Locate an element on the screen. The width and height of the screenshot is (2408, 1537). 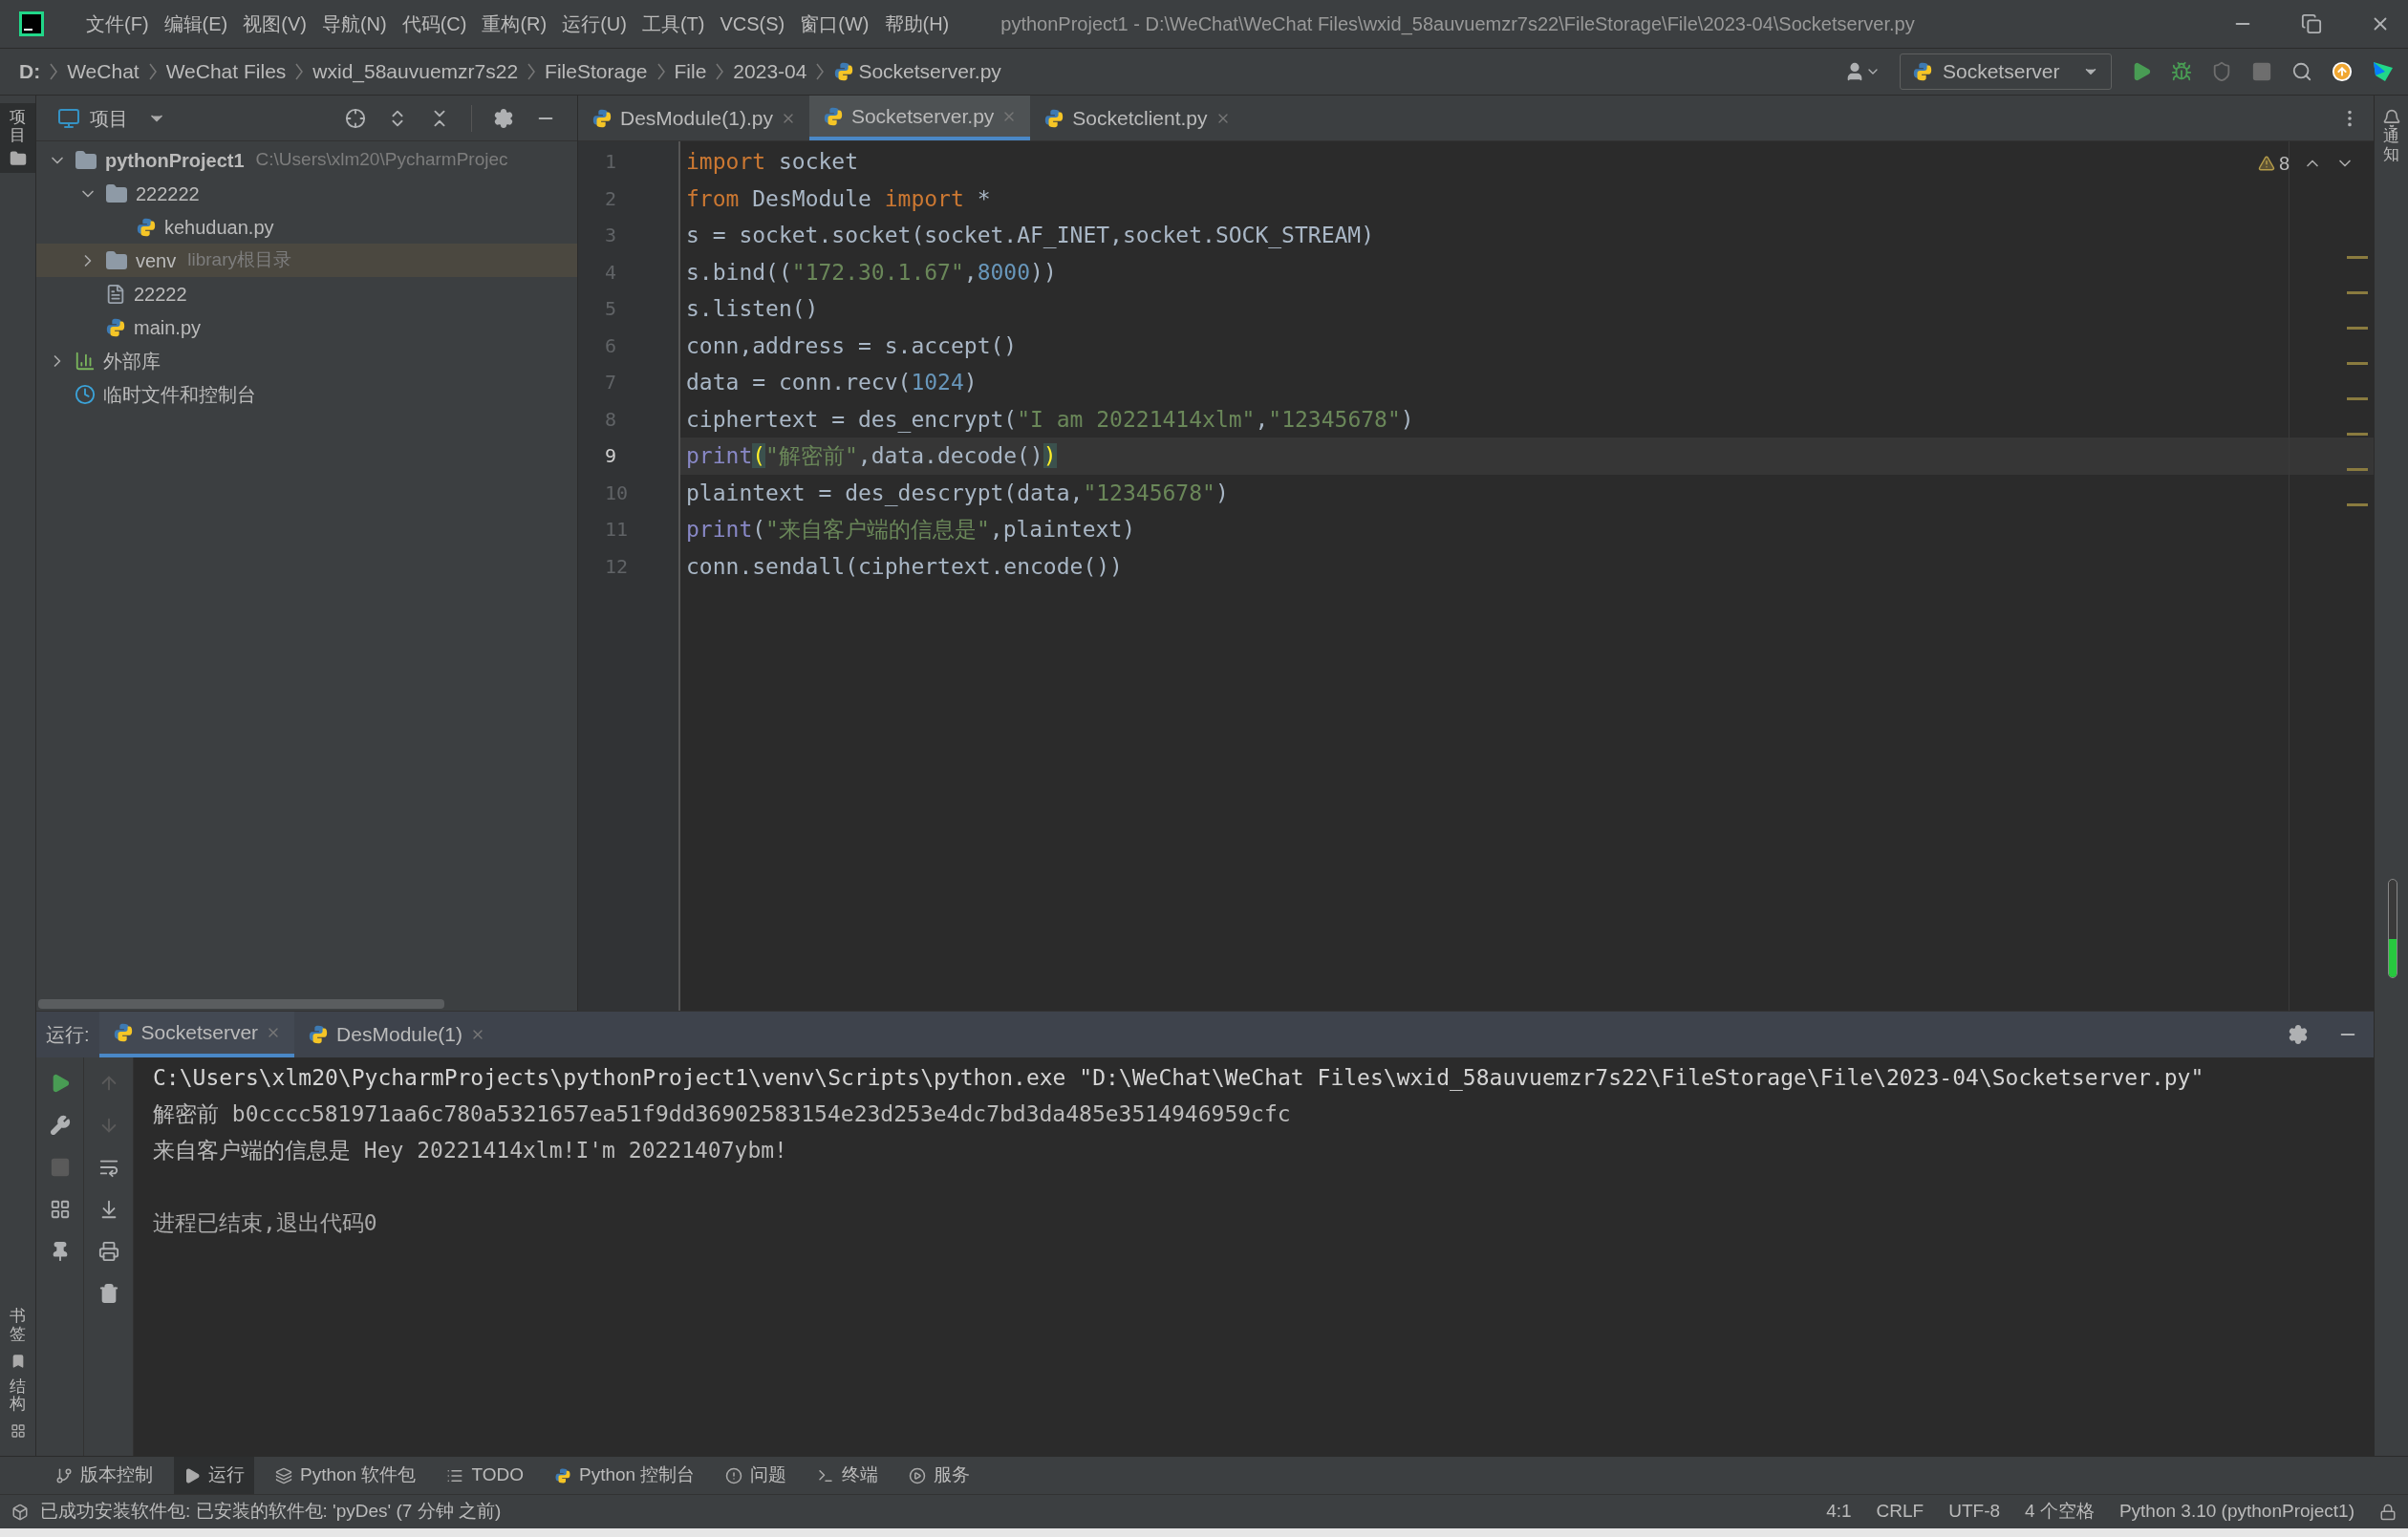
code-line: plaintext = des_descrypt(data,"12345678") is located at coordinates (958, 493).